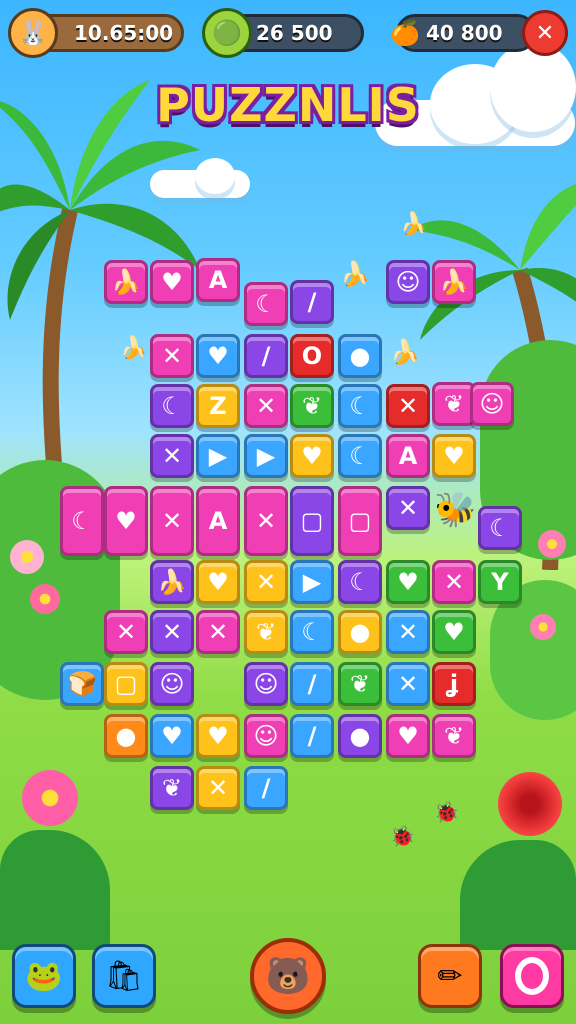 The width and height of the screenshot is (576, 1024). I want to click on bag-button: 🛍, so click(124, 976).